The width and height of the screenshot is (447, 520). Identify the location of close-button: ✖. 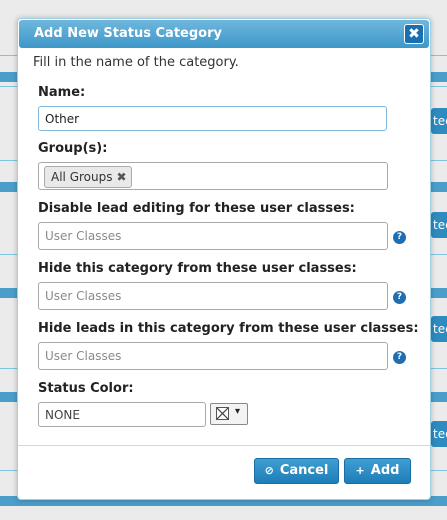
(414, 34).